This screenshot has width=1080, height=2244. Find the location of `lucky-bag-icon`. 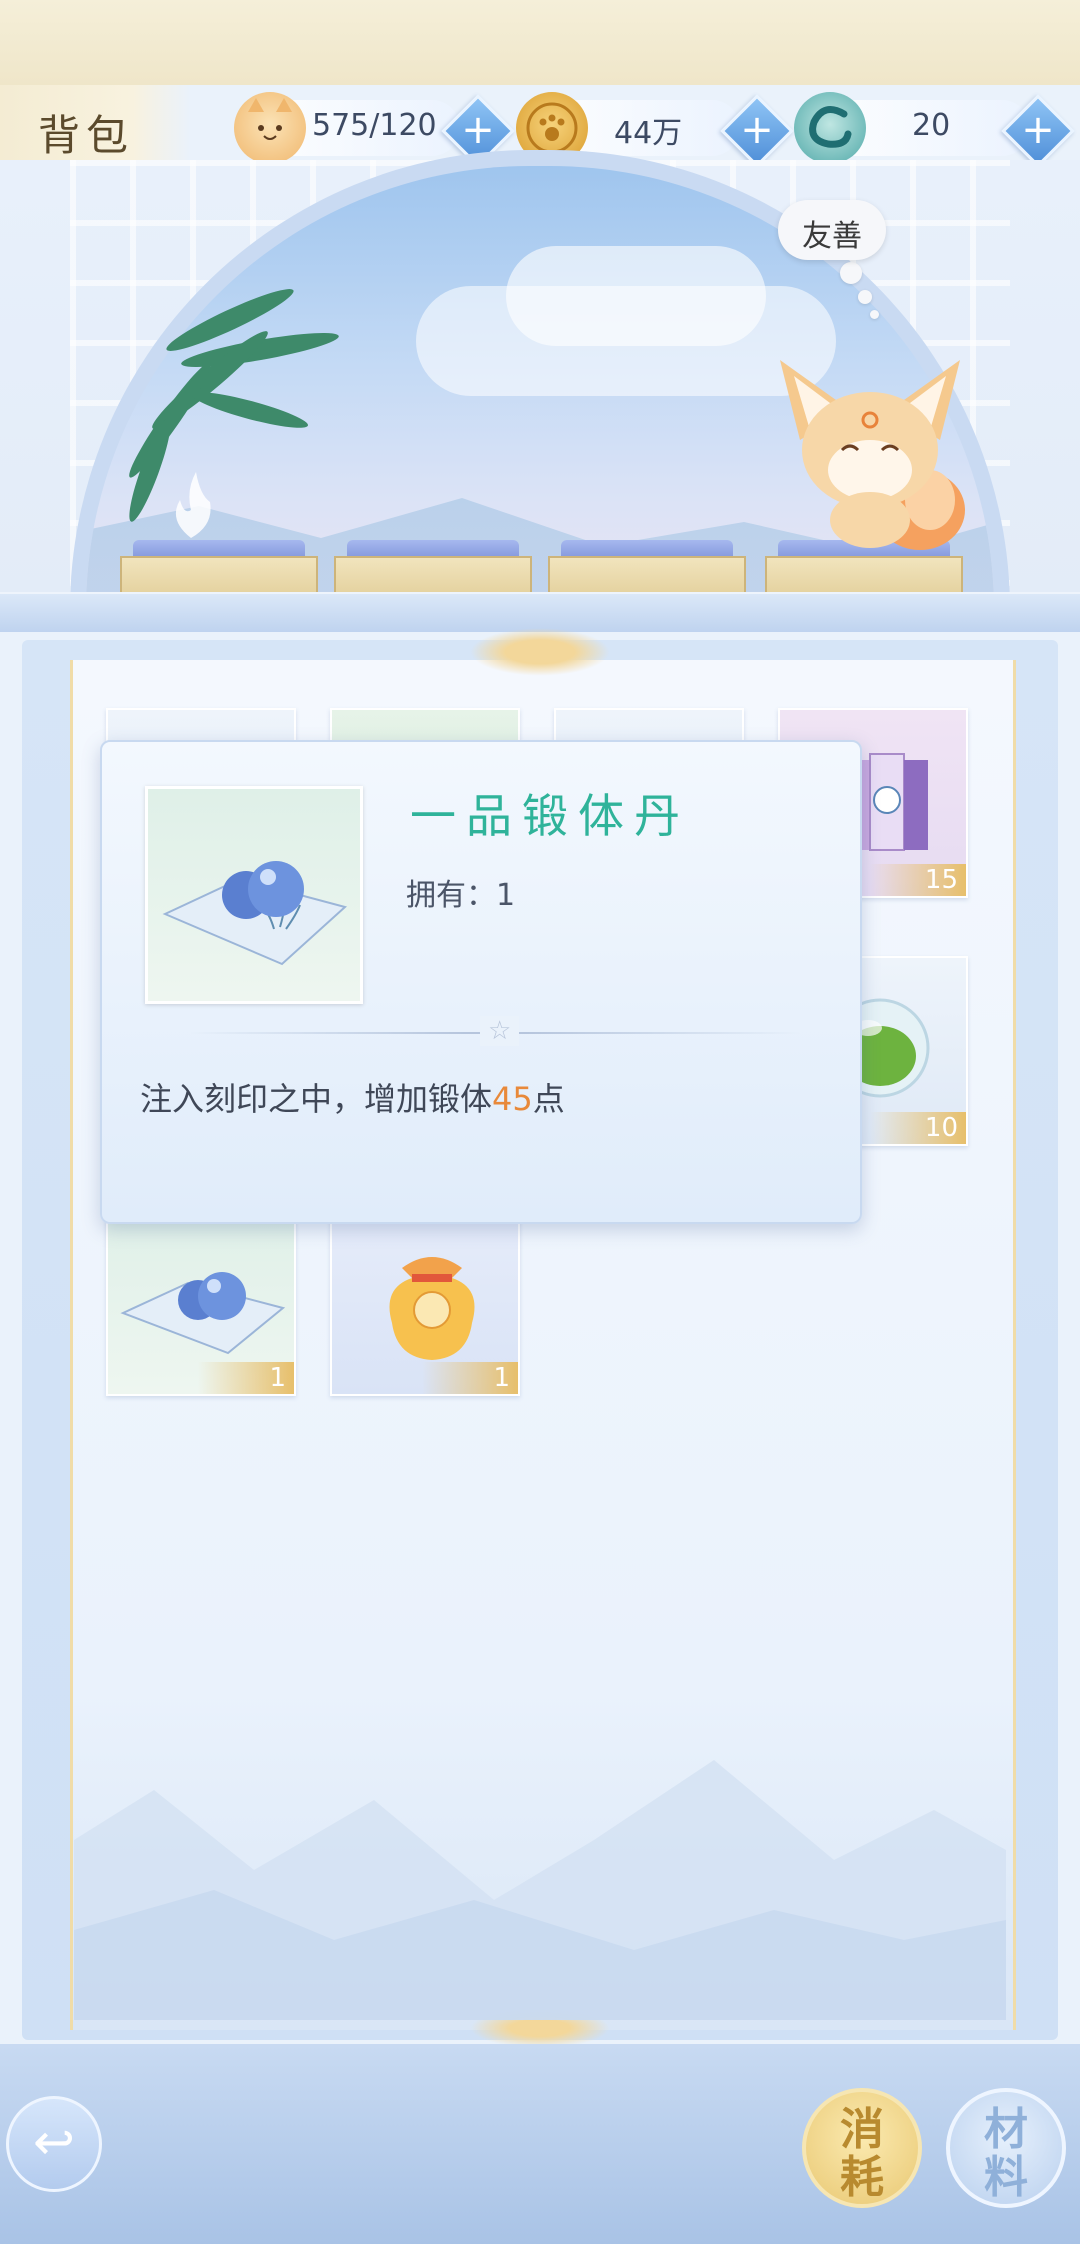

lucky-bag-icon is located at coordinates (432, 1308).